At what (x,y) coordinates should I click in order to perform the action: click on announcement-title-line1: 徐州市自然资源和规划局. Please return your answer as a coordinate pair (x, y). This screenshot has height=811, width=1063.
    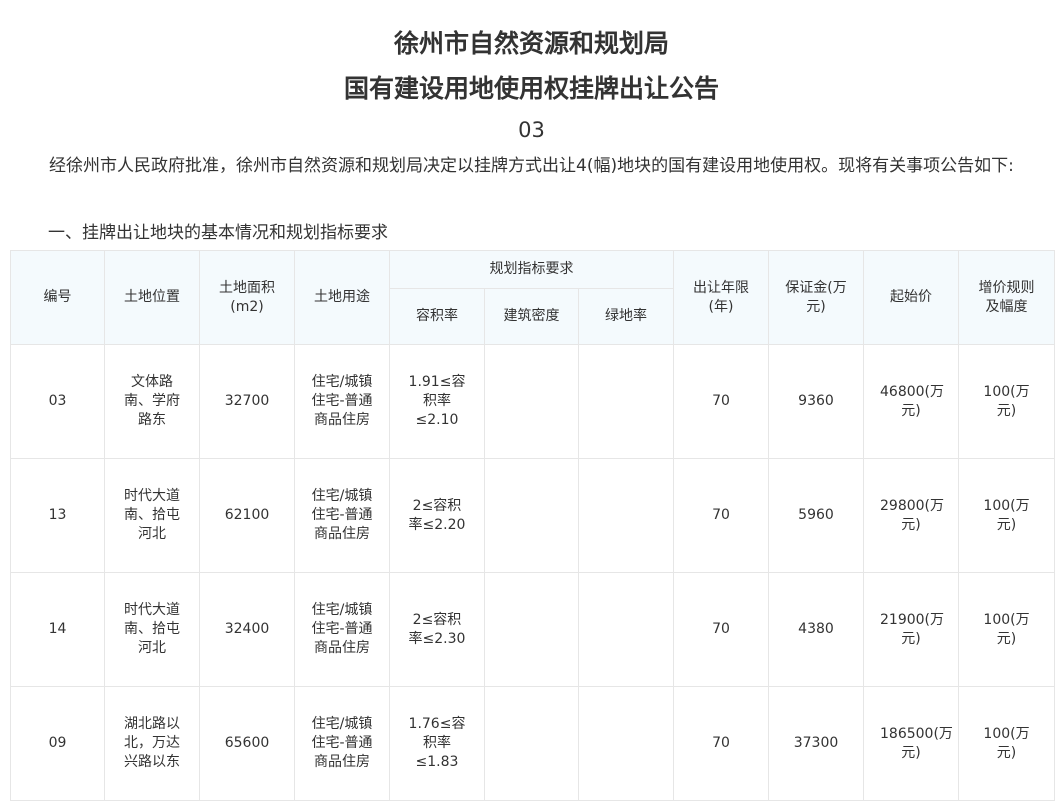
    Looking at the image, I should click on (531, 43).